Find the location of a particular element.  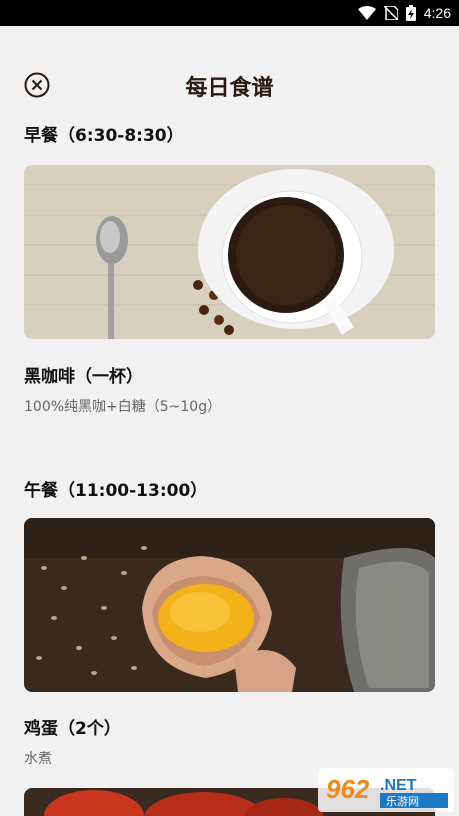

food-name-breakfast: 黑咖啡（一杯） is located at coordinates (83, 377).